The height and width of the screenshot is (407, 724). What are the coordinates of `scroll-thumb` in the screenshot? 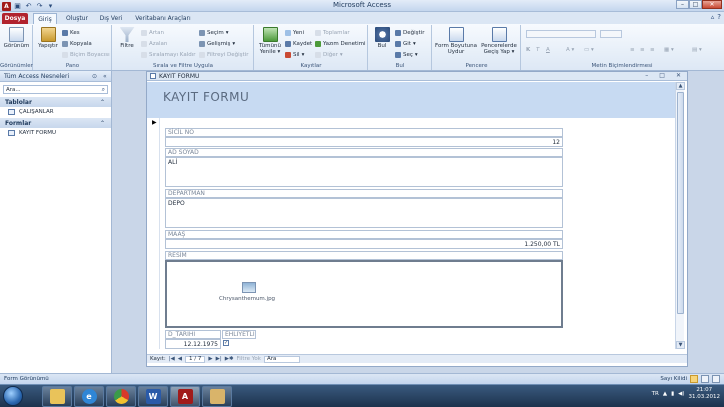 It's located at (680, 203).